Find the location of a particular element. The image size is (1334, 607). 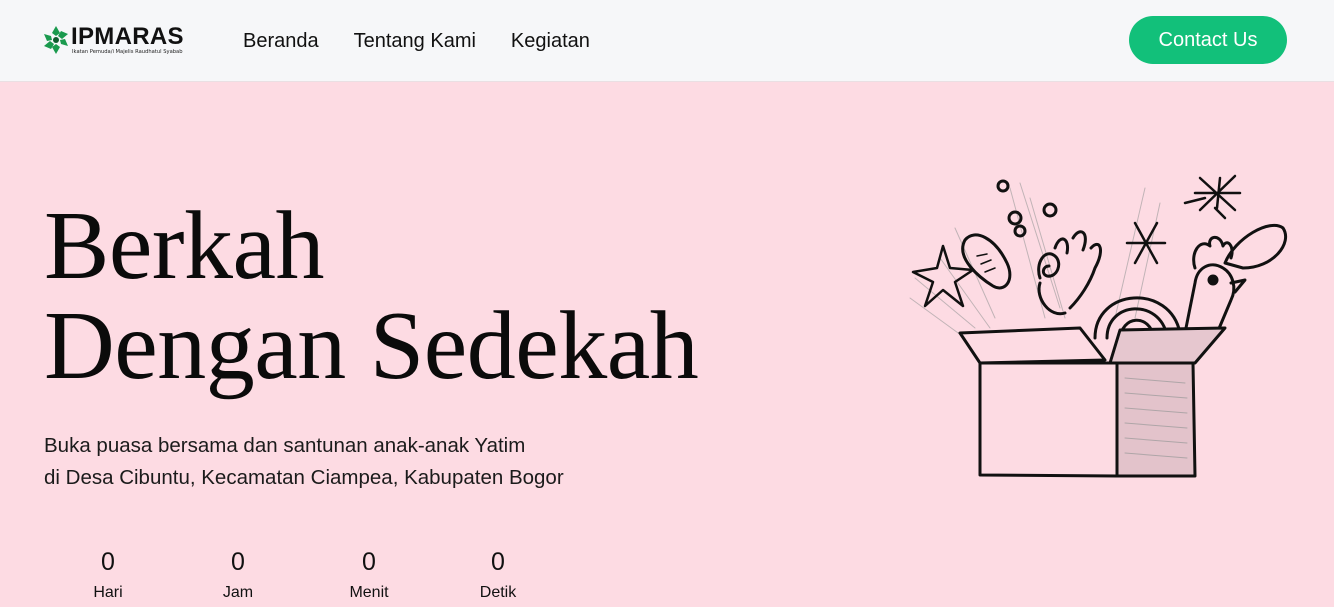

countdown-minutes-label: Menit is located at coordinates (369, 592).